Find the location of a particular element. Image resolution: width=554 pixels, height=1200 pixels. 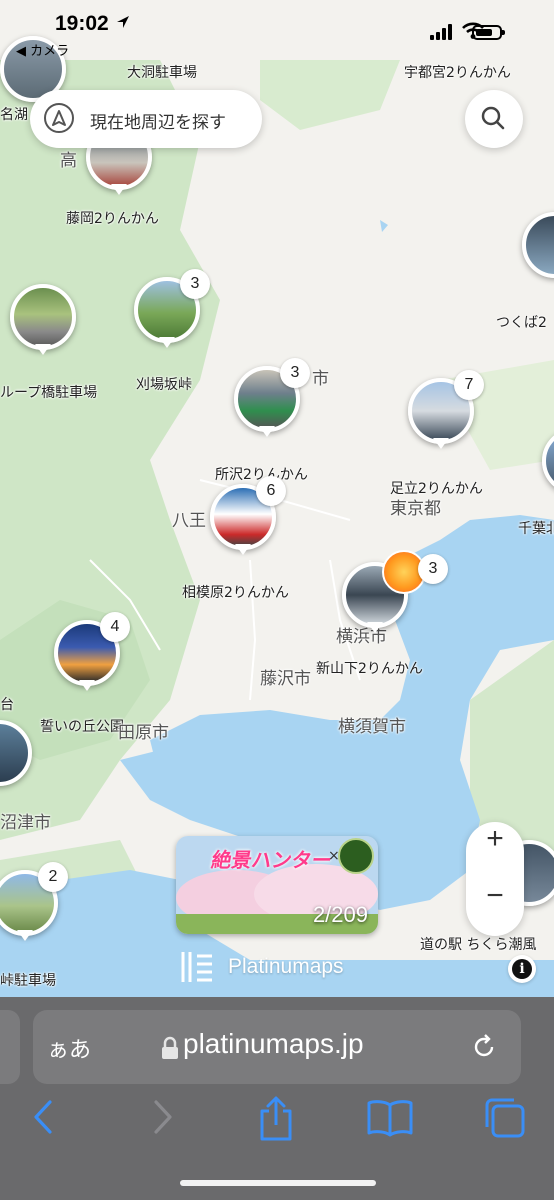

cluster-count-badge: 6 is located at coordinates (271, 491).